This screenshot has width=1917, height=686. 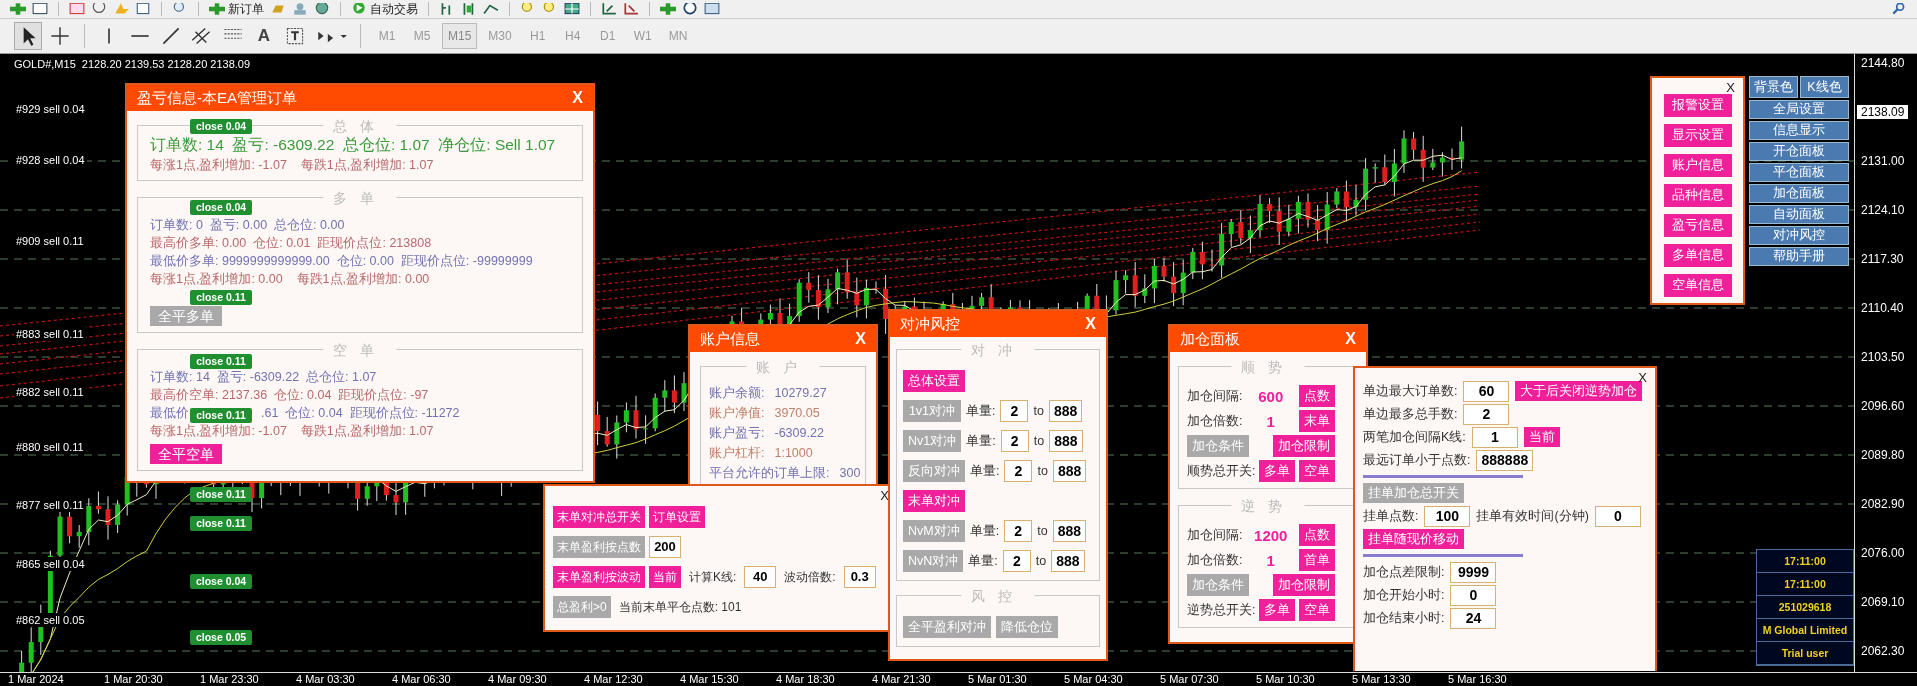 What do you see at coordinates (537, 36) in the screenshot?
I see `timeframe-button: H1` at bounding box center [537, 36].